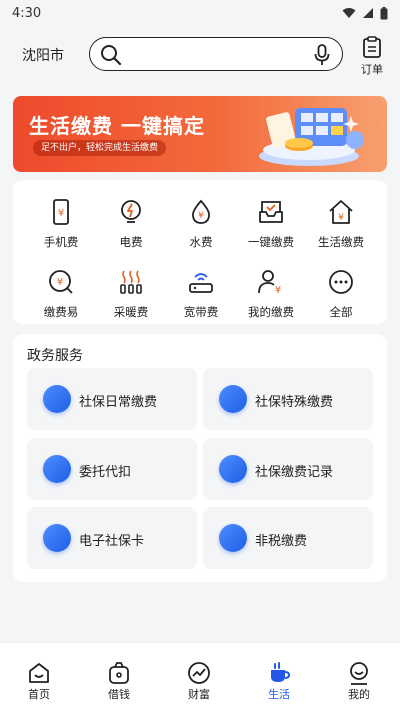 Image resolution: width=400 pixels, height=712 pixels. I want to click on service-easy-pay: ¥ 缴费易, so click(61, 294).